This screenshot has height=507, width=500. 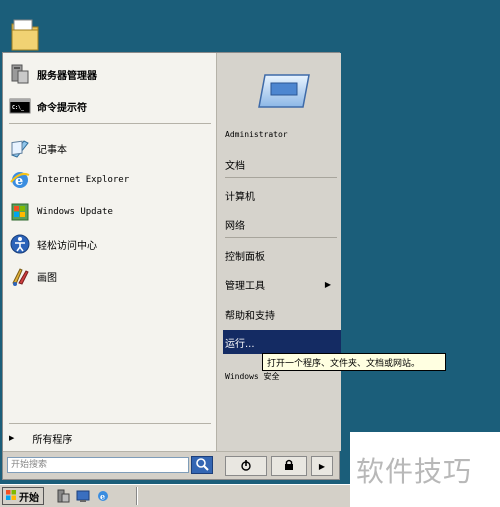 What do you see at coordinates (62, 108) in the screenshot?
I see `menu-item-label: 命令提示符` at bounding box center [62, 108].